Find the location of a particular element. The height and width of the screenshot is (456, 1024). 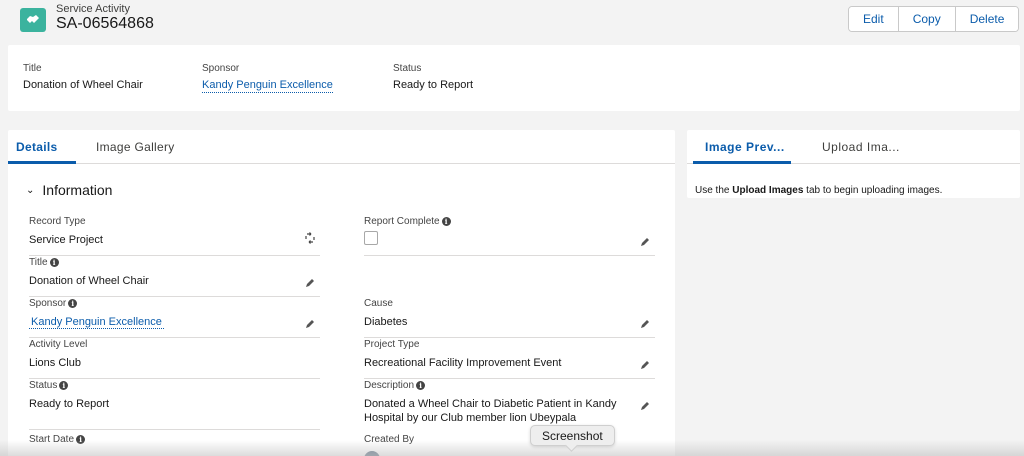

field-cause: Cause Diabetes is located at coordinates (509, 318).